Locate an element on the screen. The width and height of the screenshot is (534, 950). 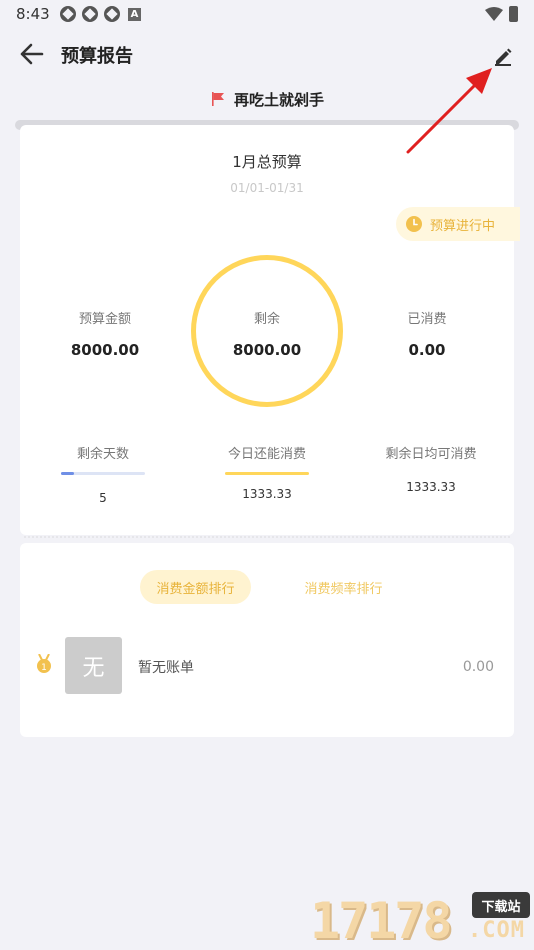
today-spend-bar is located at coordinates (267, 473).